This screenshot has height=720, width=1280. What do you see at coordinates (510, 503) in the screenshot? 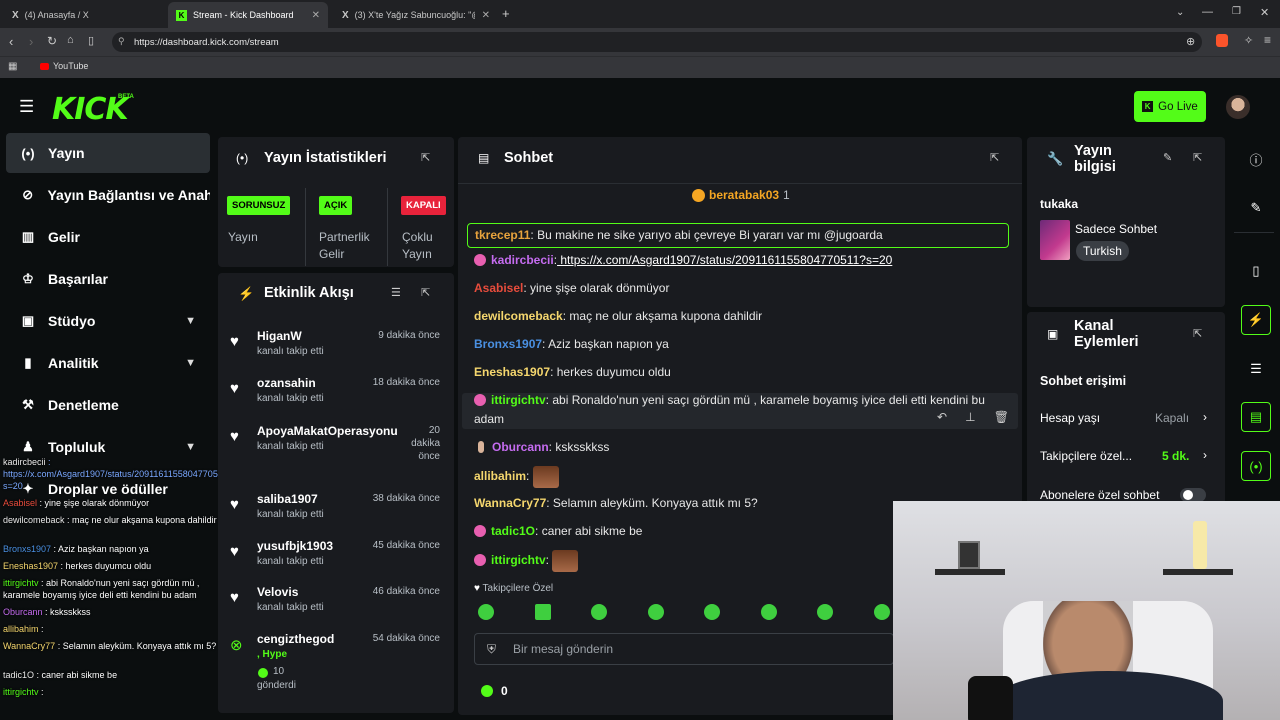
I see `chat-username: WannaCry77` at bounding box center [510, 503].